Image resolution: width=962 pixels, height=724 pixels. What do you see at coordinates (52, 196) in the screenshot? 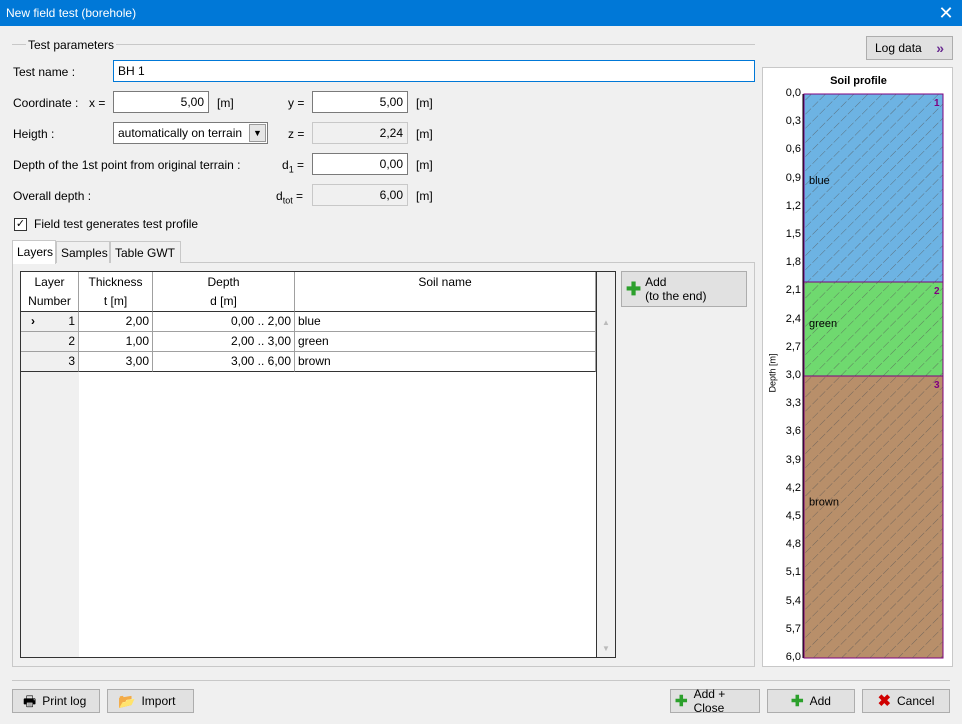
I see `overall-depth-label: Overall depth :` at bounding box center [52, 196].